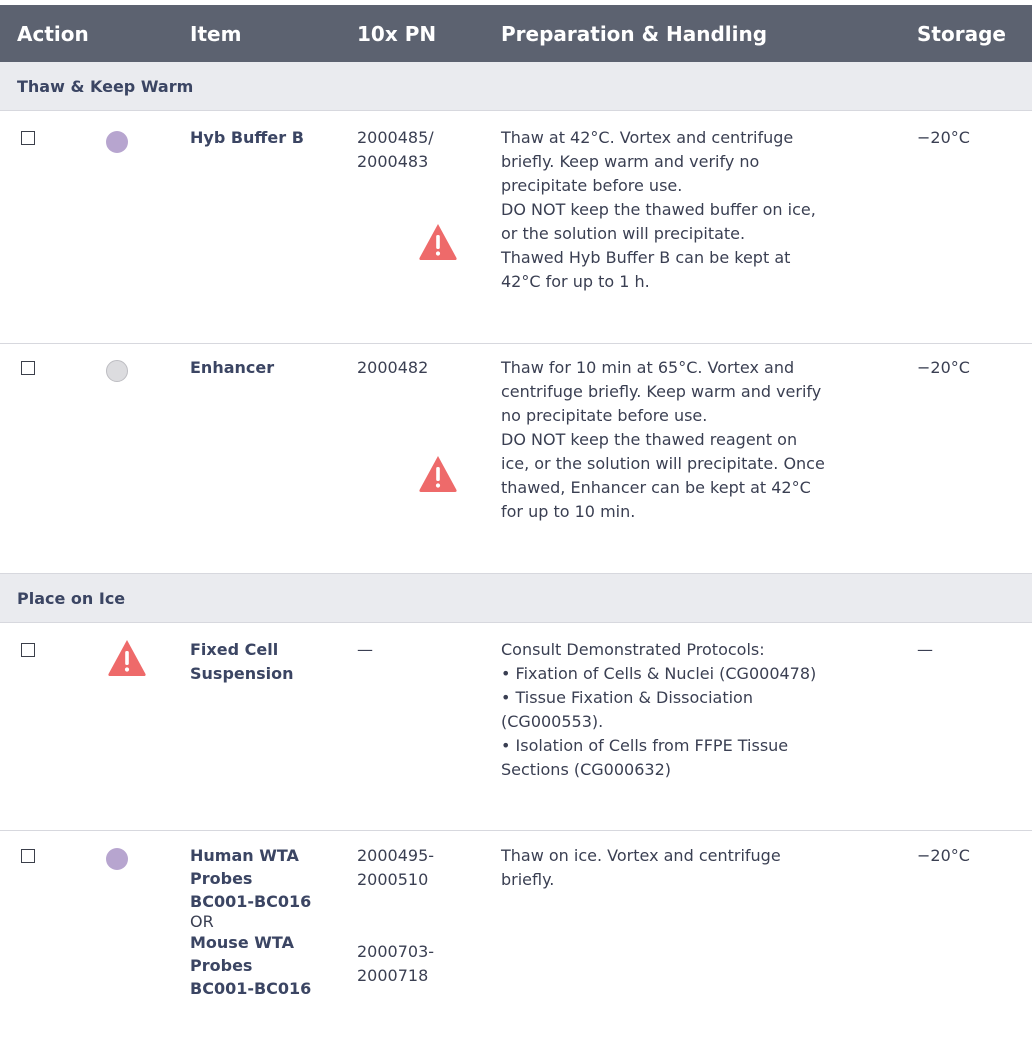 The width and height of the screenshot is (1032, 1046). I want to click on grey-tube-dot-icon, so click(117, 371).